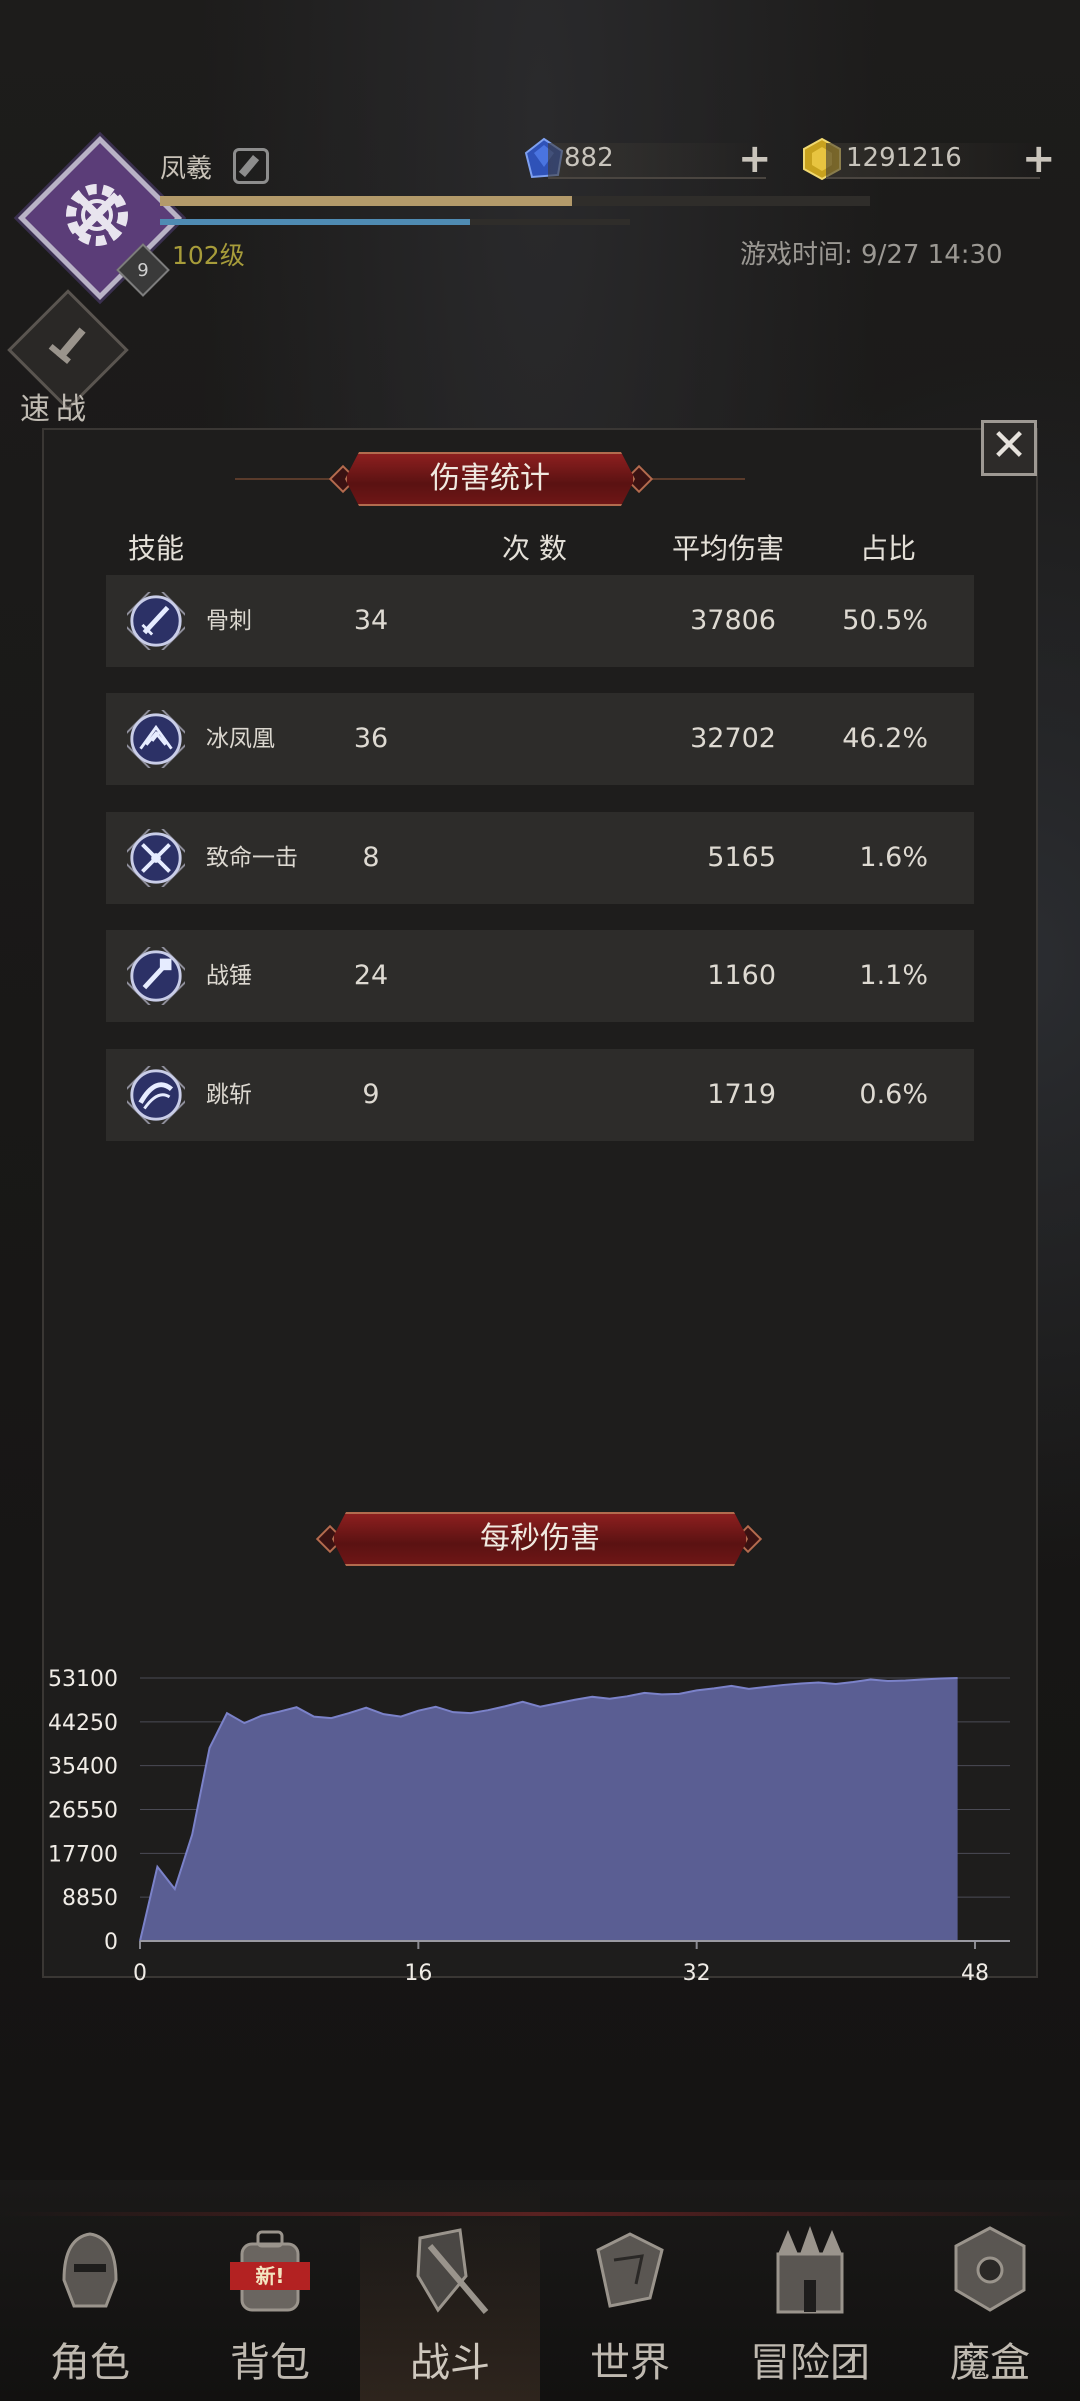 Image resolution: width=1080 pixels, height=2401 pixels. I want to click on experience-bar, so click(515, 201).